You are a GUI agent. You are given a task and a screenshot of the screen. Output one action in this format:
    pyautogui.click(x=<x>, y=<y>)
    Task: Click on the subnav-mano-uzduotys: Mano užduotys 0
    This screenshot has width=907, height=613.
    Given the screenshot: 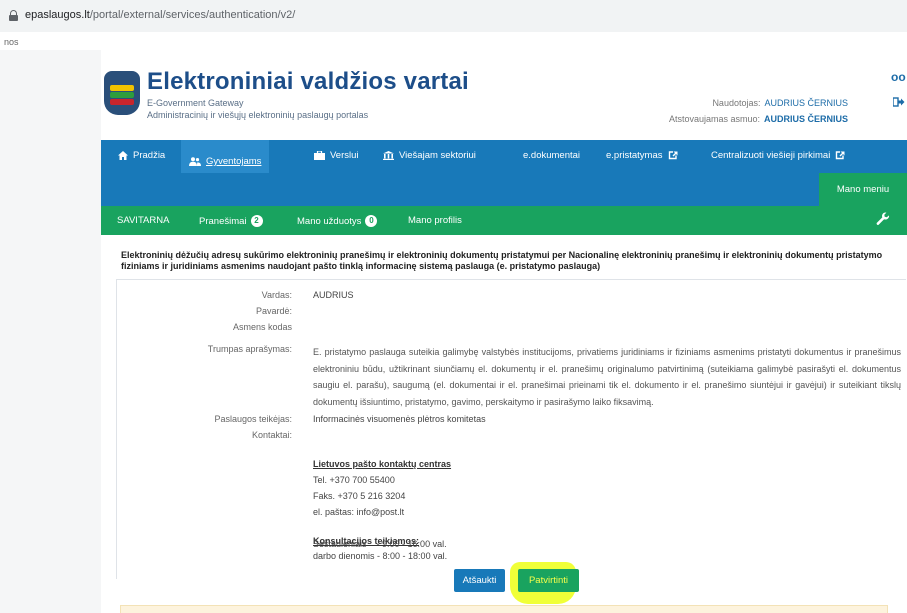 What is the action you would take?
    pyautogui.click(x=337, y=221)
    